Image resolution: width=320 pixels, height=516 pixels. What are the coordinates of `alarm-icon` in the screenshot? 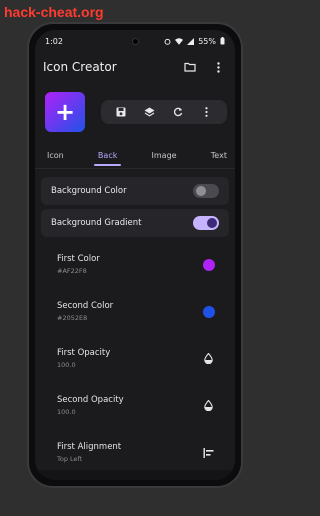 It's located at (167, 41).